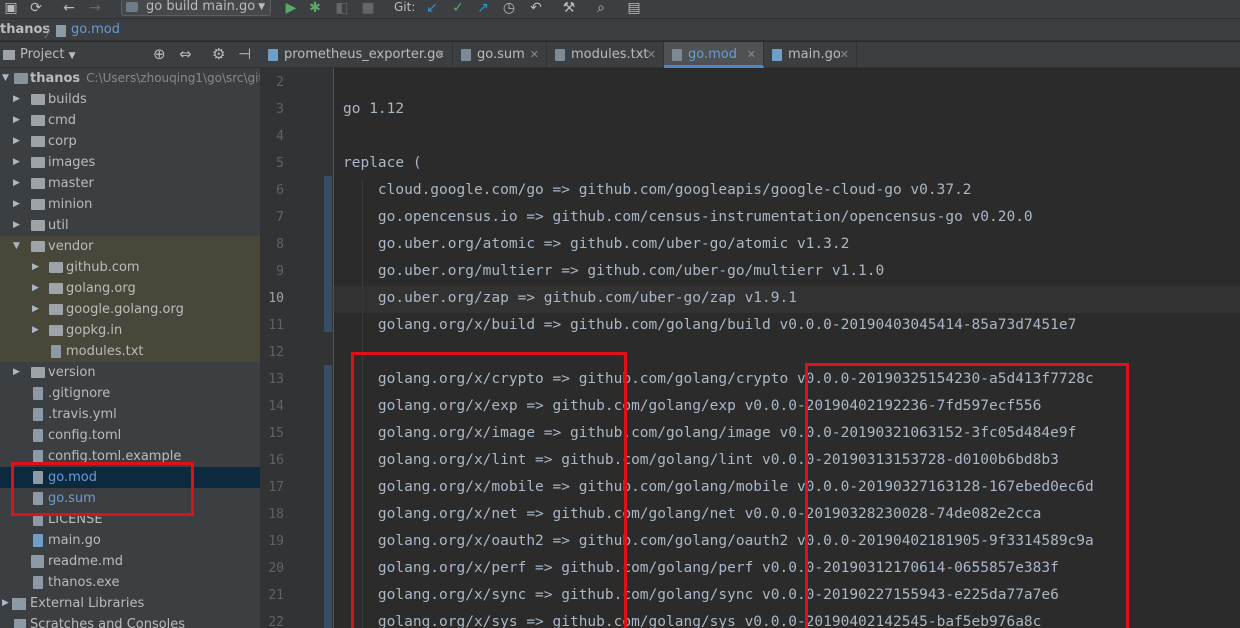 The height and width of the screenshot is (628, 1240). I want to click on tree-item-external-libraries: ▶ External Libraries, so click(130, 603).